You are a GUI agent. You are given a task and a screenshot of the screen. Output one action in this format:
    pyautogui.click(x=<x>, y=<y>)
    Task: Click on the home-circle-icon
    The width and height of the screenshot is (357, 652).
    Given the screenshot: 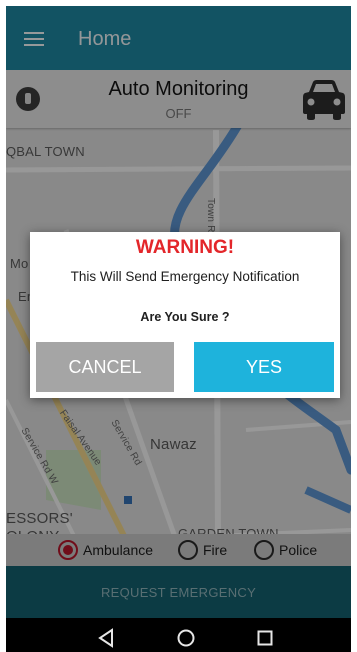 What is the action you would take?
    pyautogui.click(x=186, y=638)
    